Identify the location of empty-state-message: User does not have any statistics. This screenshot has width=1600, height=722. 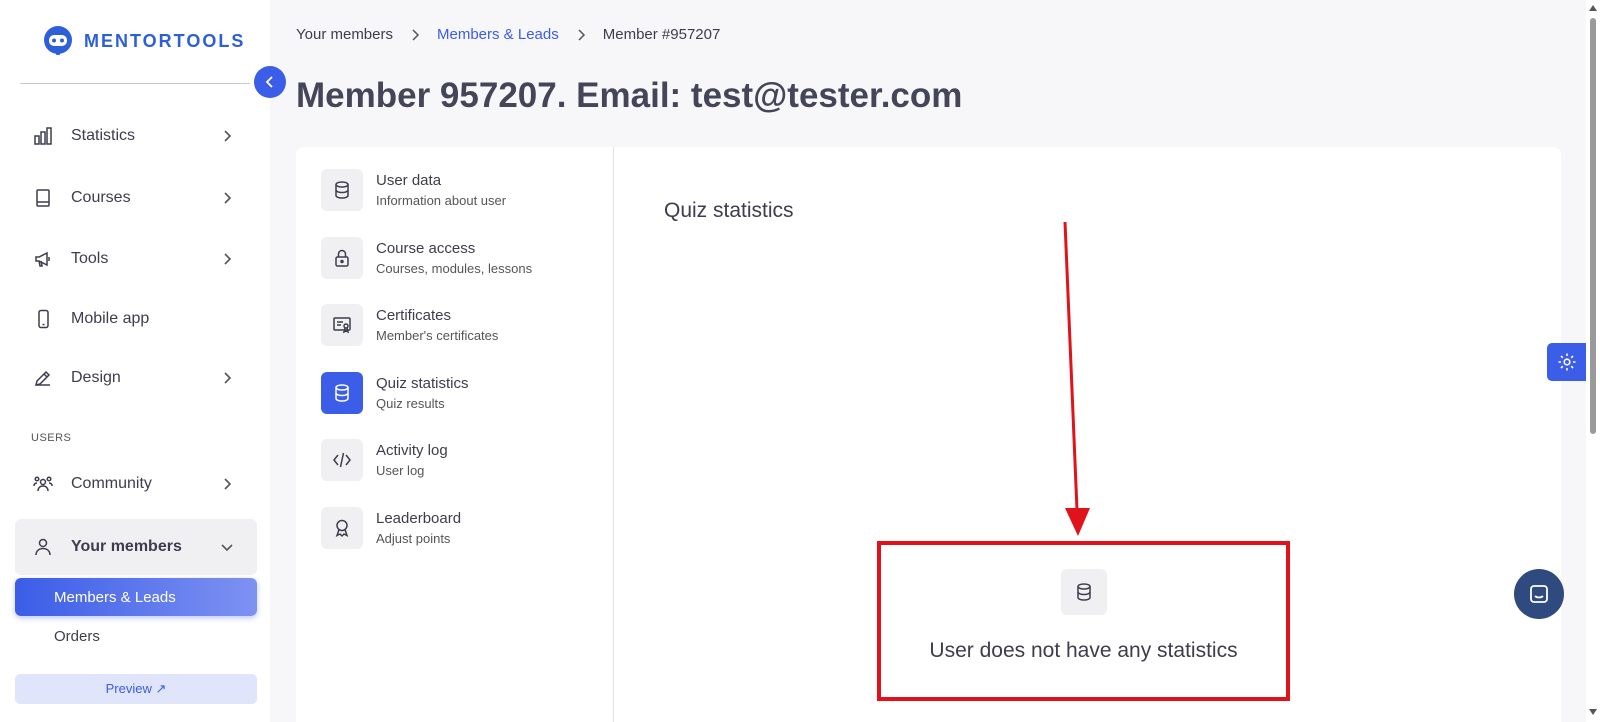
(1083, 650).